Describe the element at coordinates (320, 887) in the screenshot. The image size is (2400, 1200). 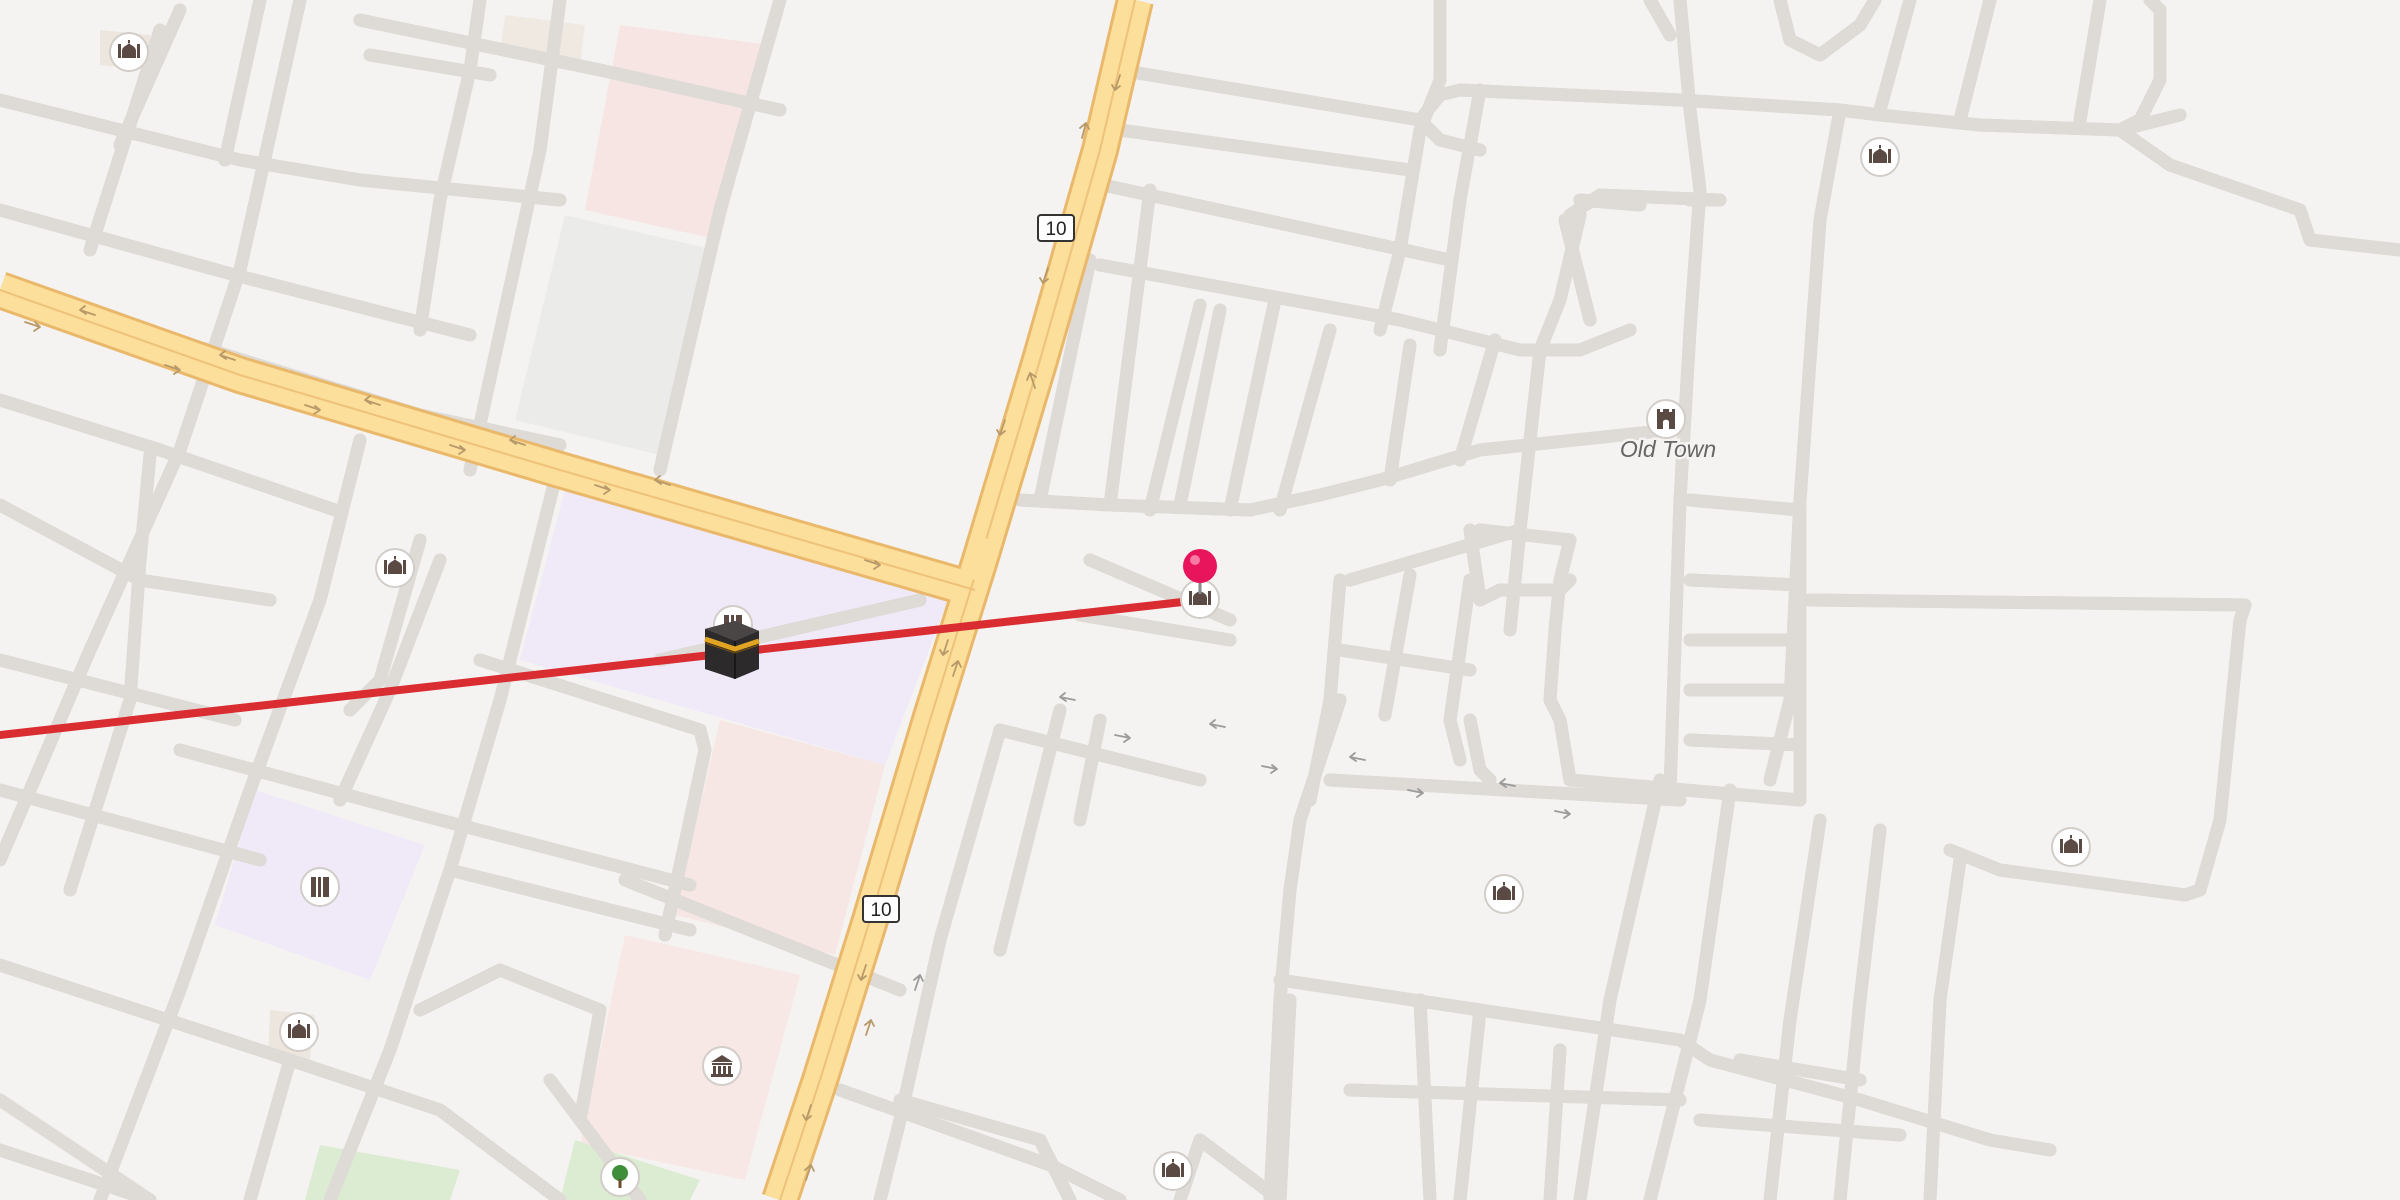
I see `museum-icon` at that location.